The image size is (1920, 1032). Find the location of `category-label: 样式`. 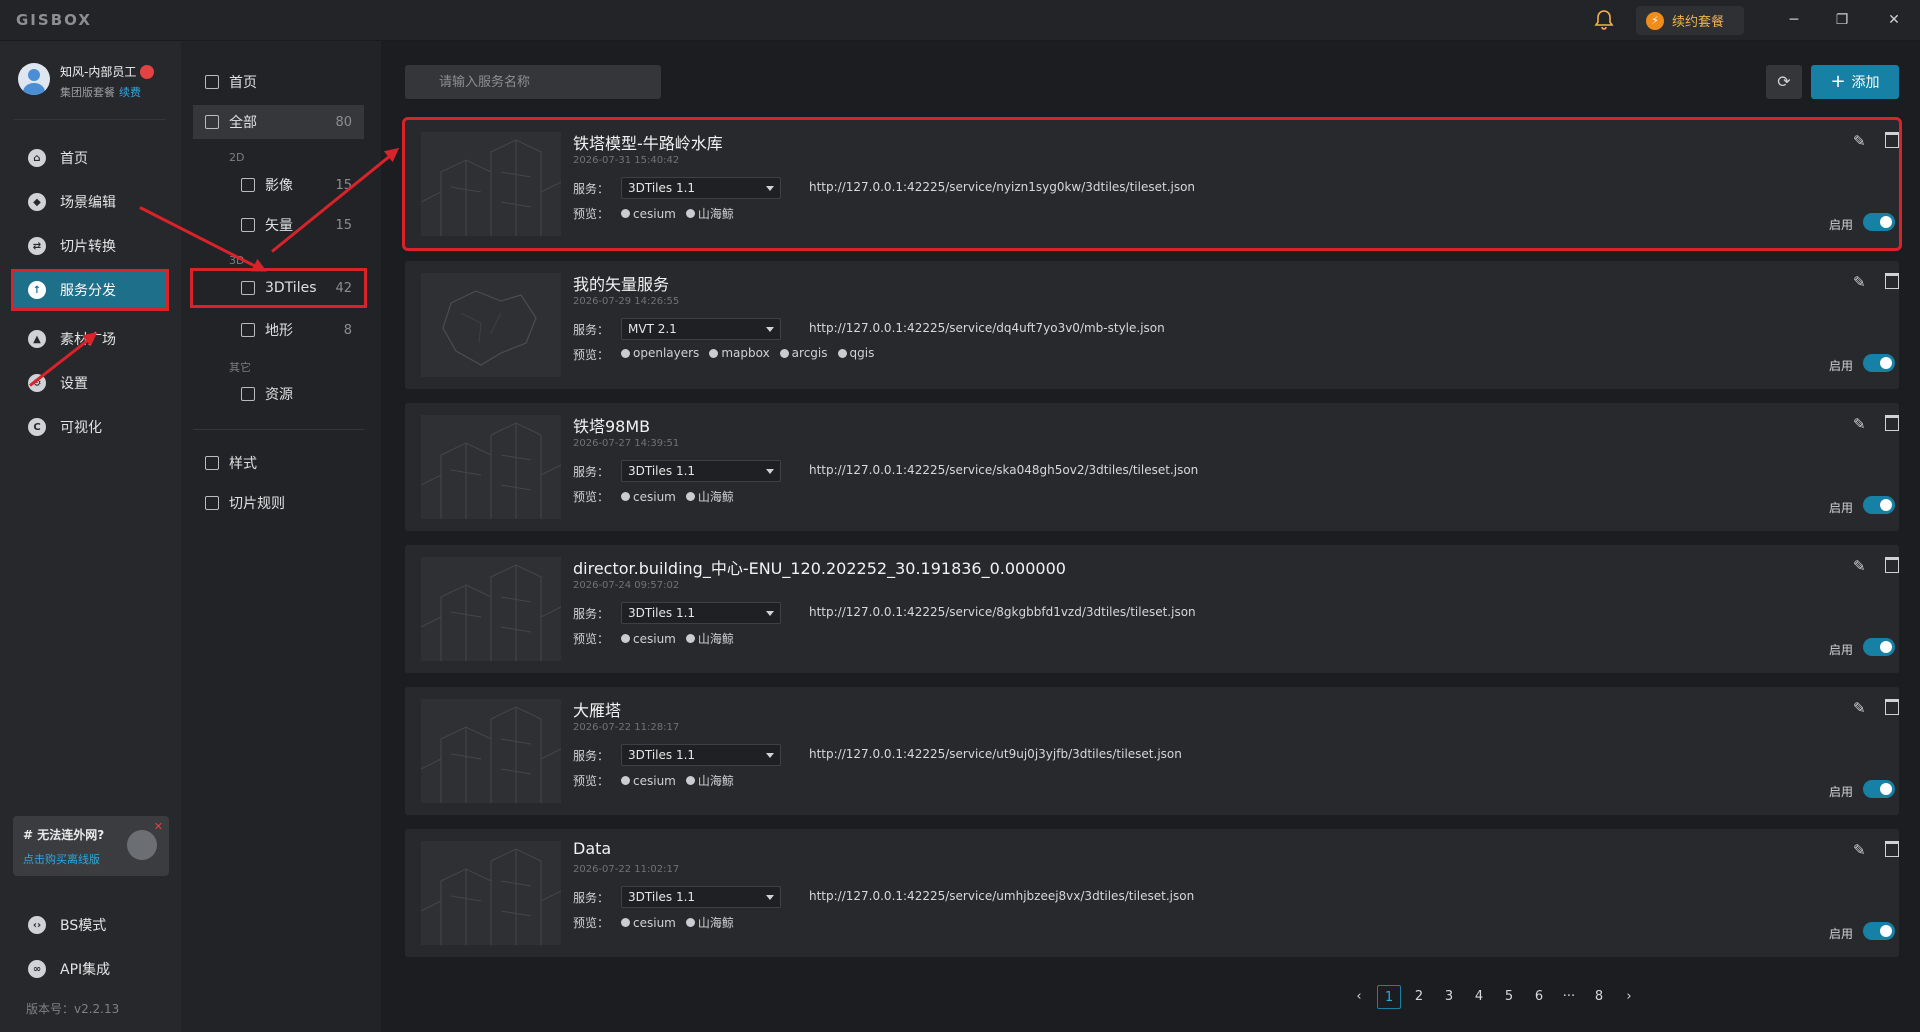

category-label: 样式 is located at coordinates (243, 464).